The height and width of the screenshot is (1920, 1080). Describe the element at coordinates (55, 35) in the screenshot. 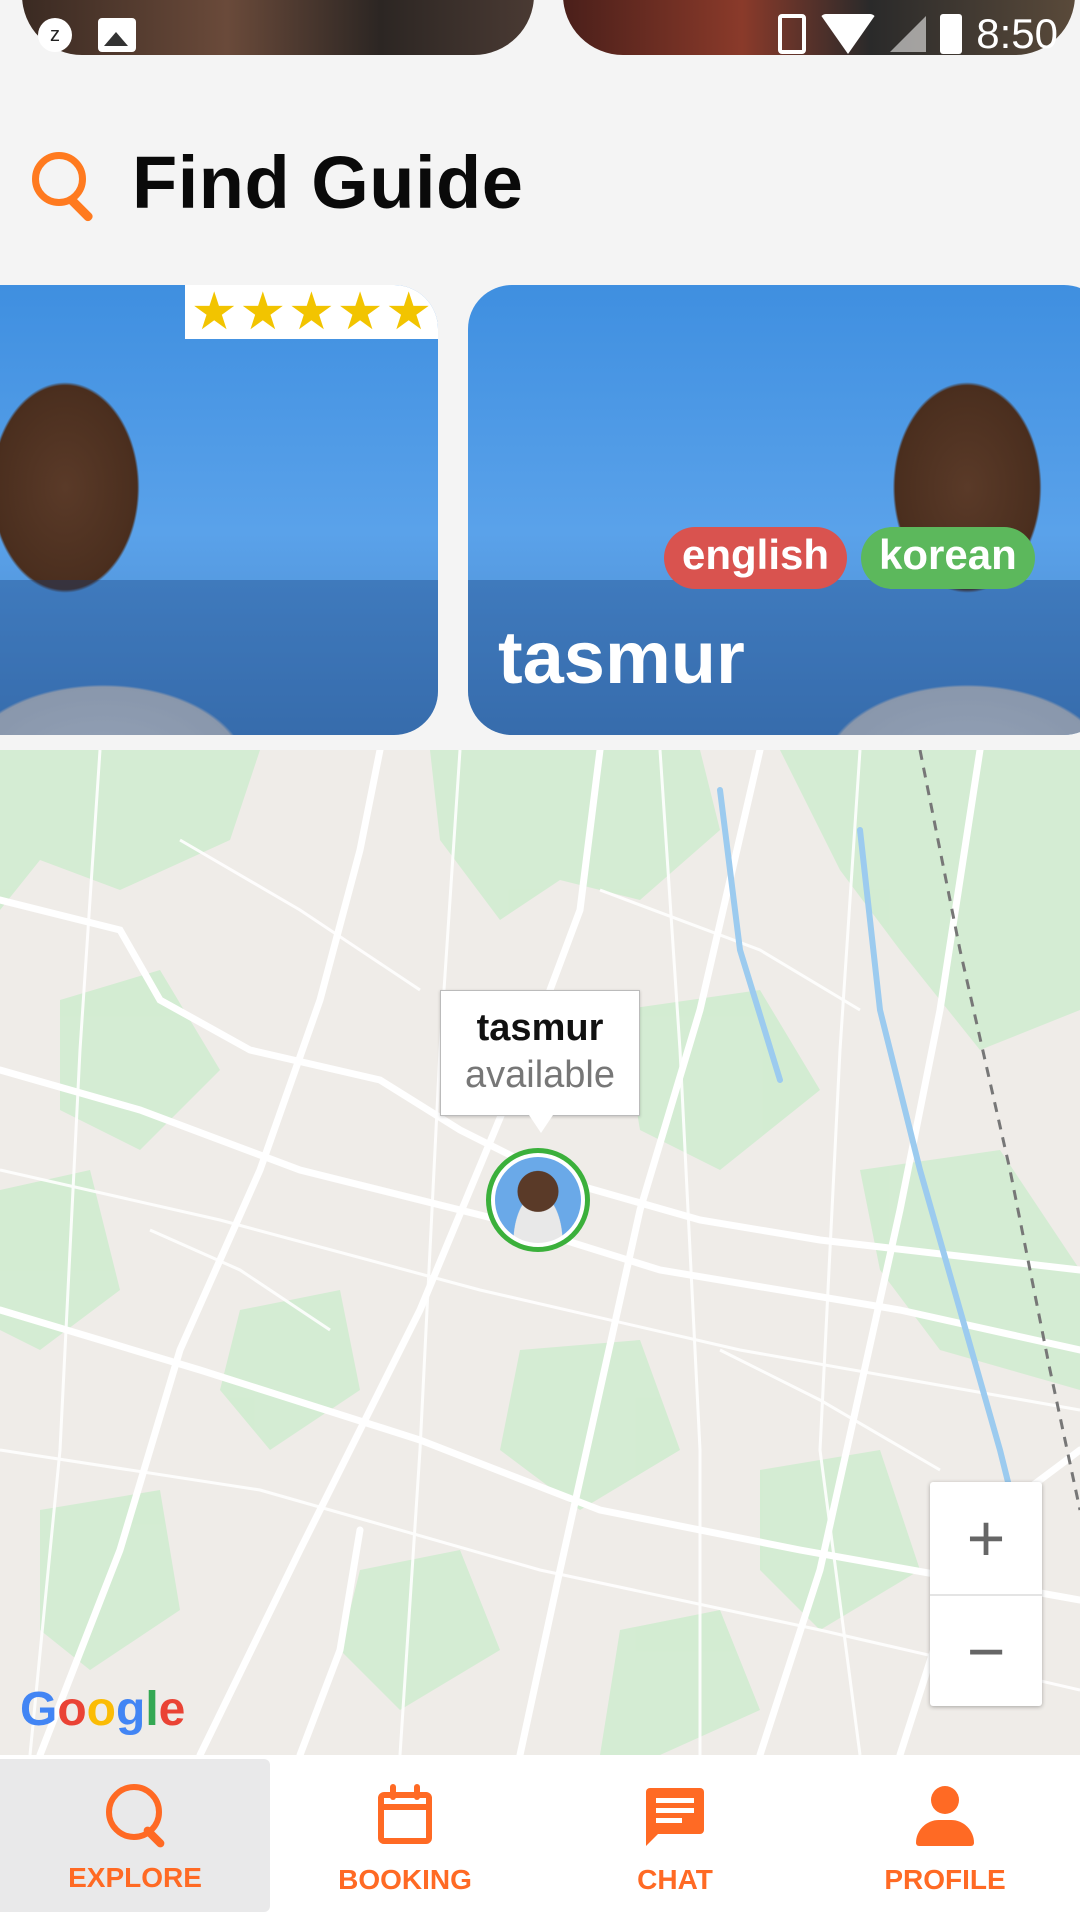

I see `z-icon: z` at that location.